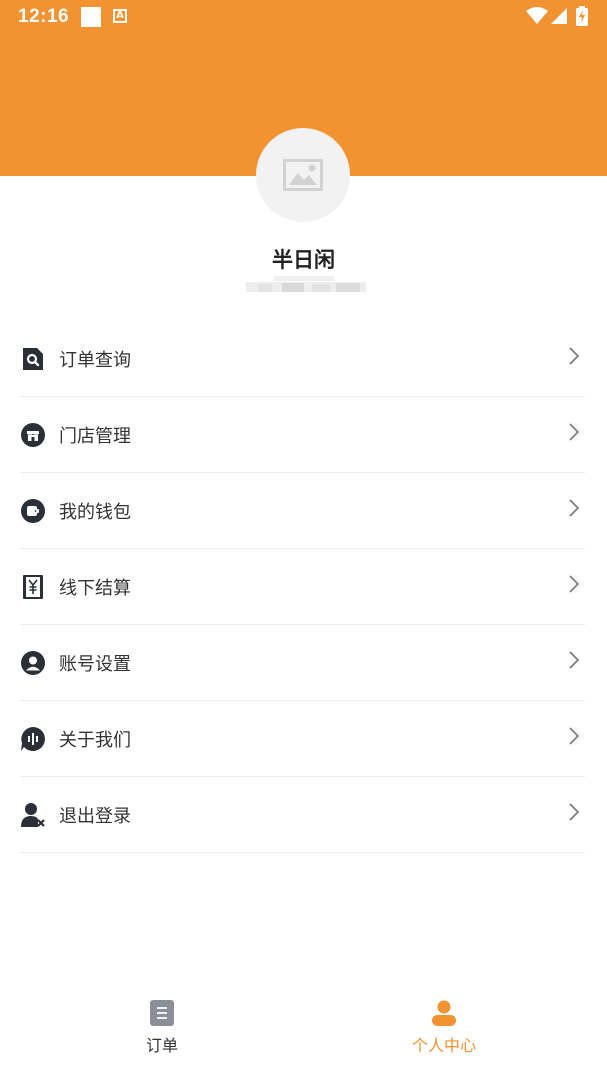  Describe the element at coordinates (33, 359) in the screenshot. I see `order-search-icon` at that location.